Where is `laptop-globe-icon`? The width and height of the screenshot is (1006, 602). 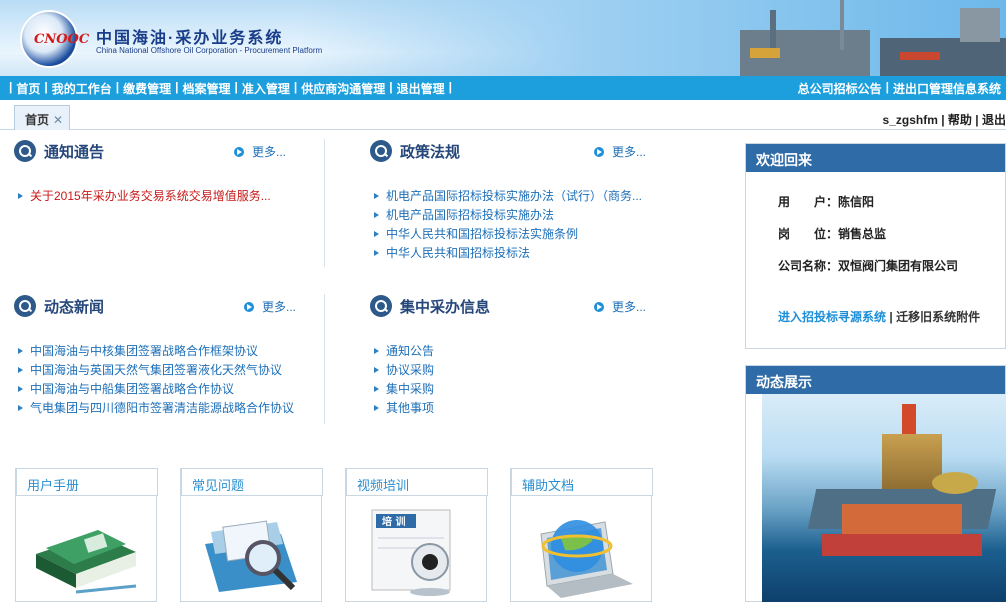
laptop-globe-icon is located at coordinates (586, 559).